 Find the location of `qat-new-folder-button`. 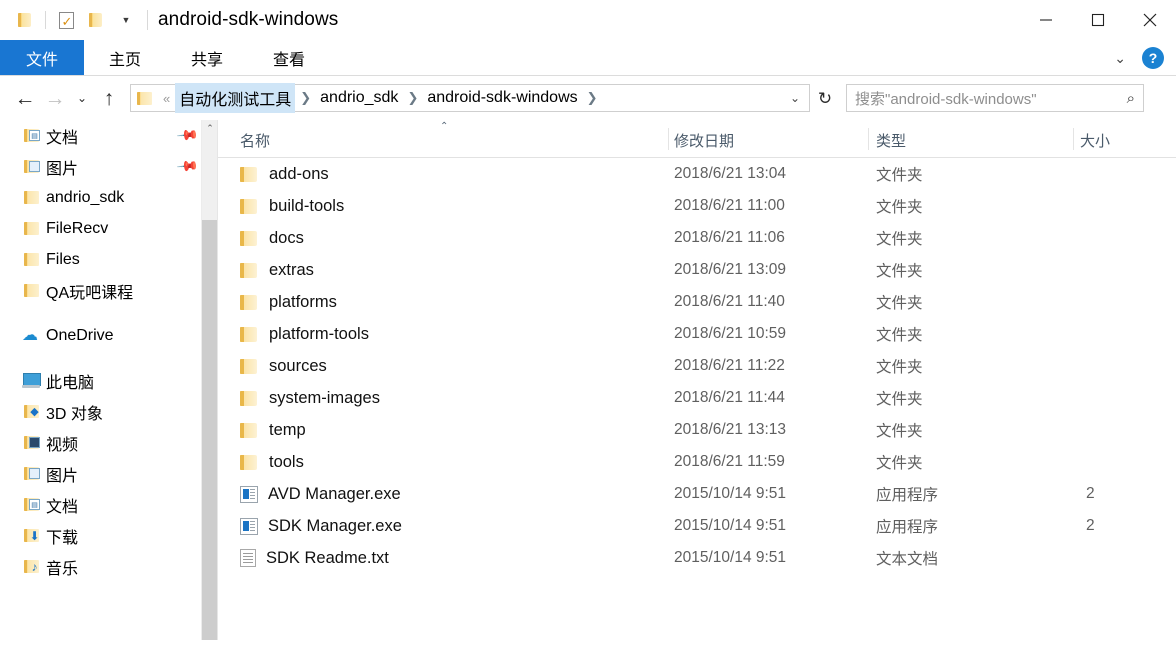

qat-new-folder-button is located at coordinates (96, 20).